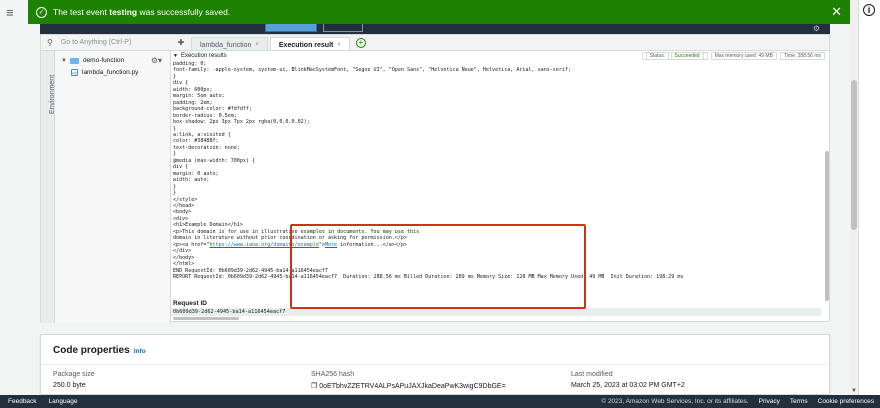 This screenshot has height=408, width=880. Describe the element at coordinates (500, 43) in the screenshot. I see `editor-tabbar: ✚ lambda_function × Execution result × +` at that location.